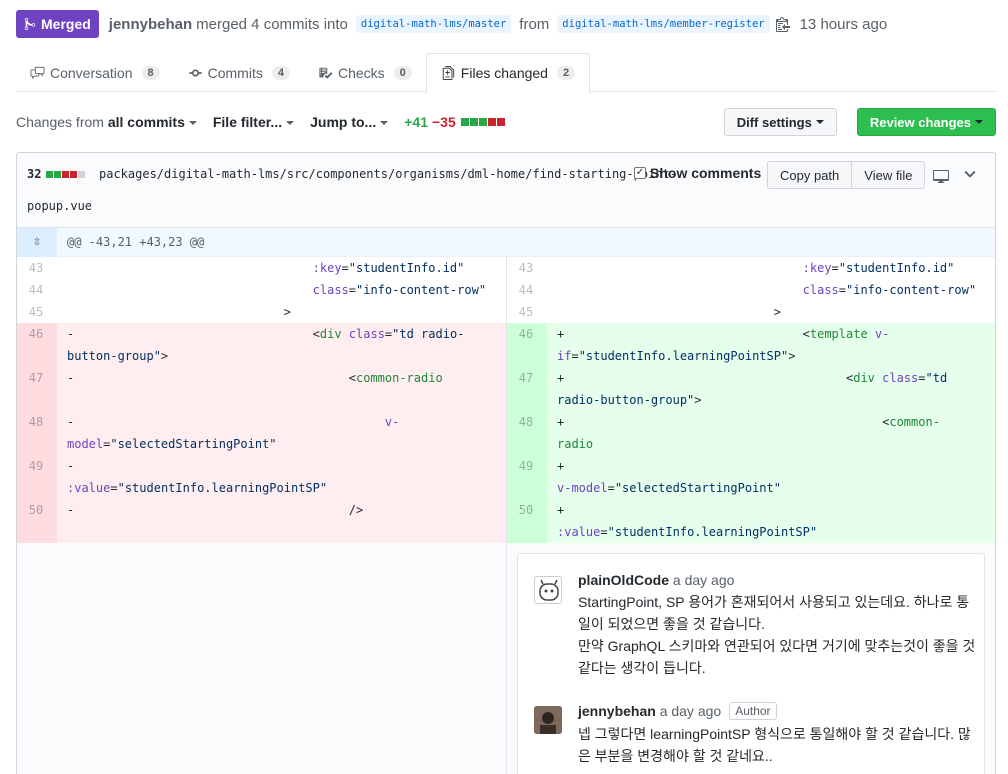  I want to click on show-comments-label: Show comments, so click(706, 173).